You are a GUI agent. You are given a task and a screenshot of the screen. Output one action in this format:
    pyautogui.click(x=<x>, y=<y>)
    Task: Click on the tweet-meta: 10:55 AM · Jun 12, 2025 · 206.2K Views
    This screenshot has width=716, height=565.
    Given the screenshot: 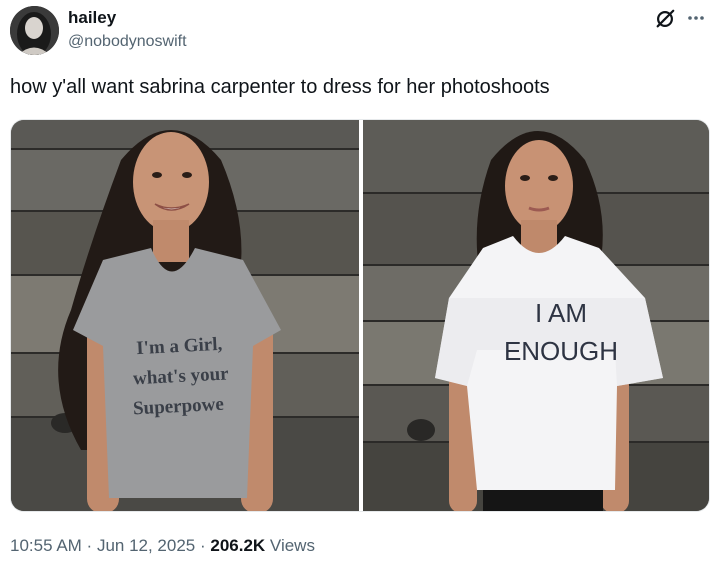 What is the action you would take?
    pyautogui.click(x=162, y=546)
    